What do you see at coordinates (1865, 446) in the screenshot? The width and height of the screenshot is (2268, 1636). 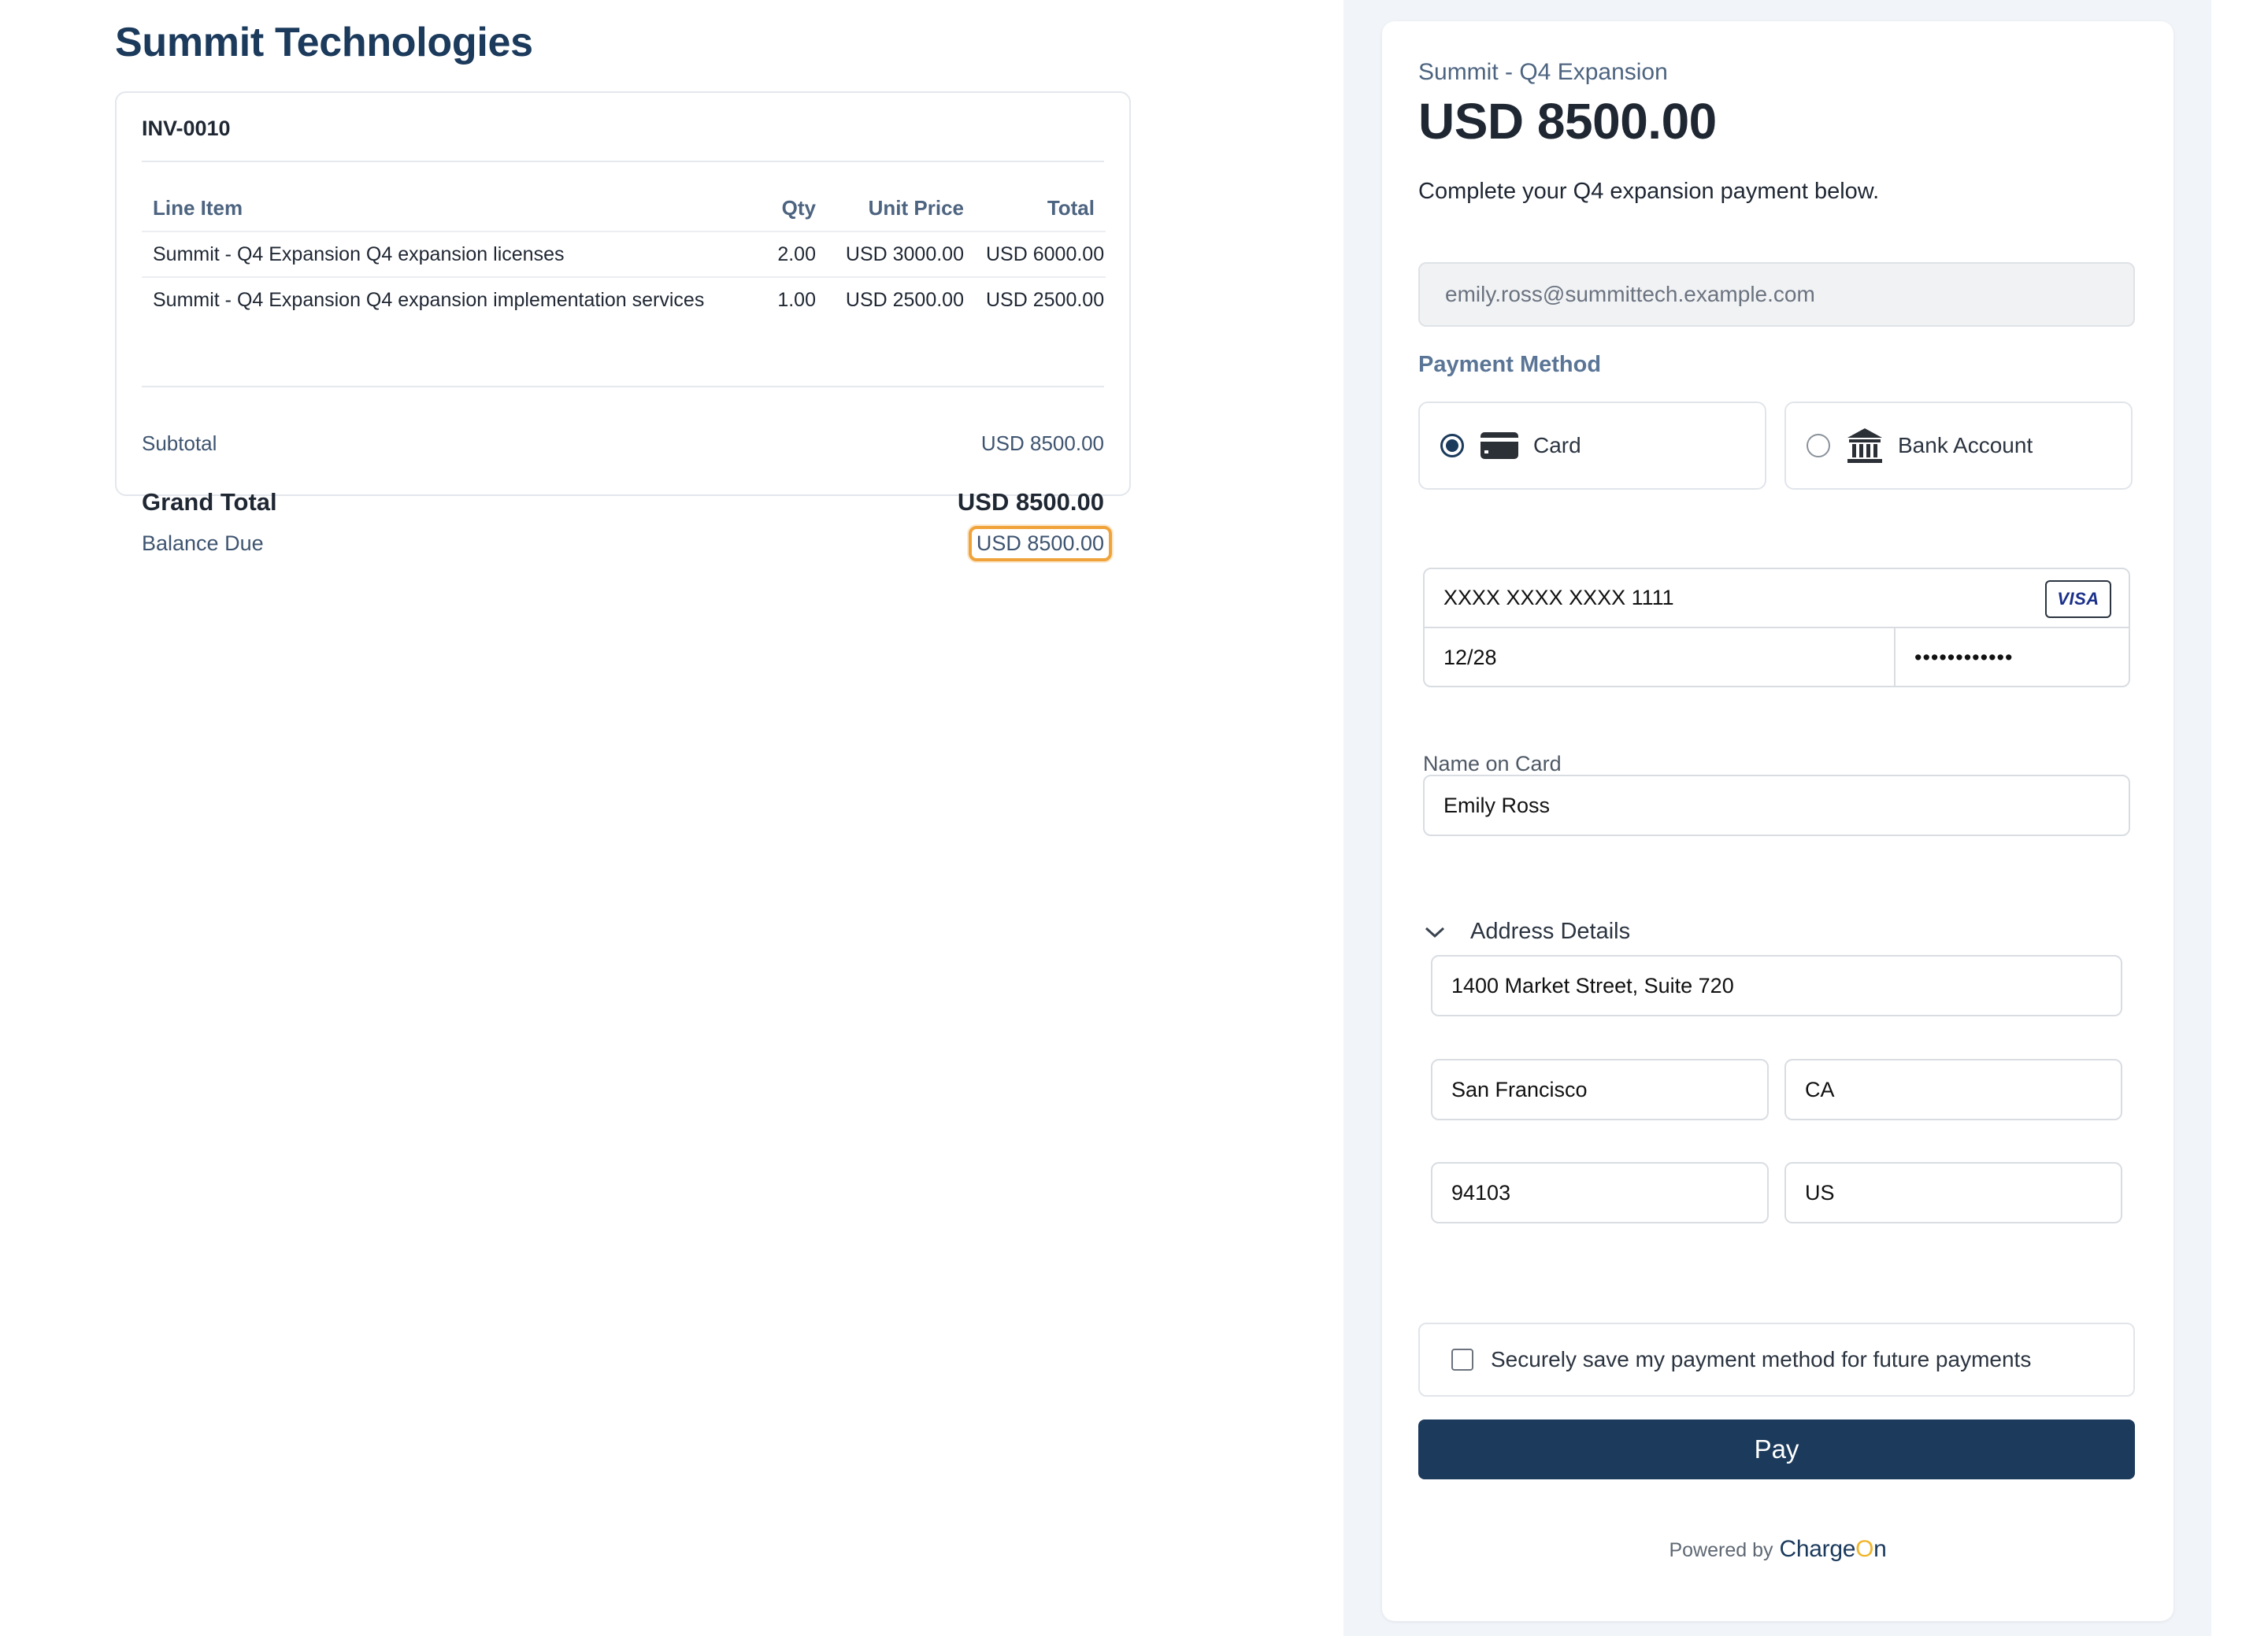 I see `bank-icon` at bounding box center [1865, 446].